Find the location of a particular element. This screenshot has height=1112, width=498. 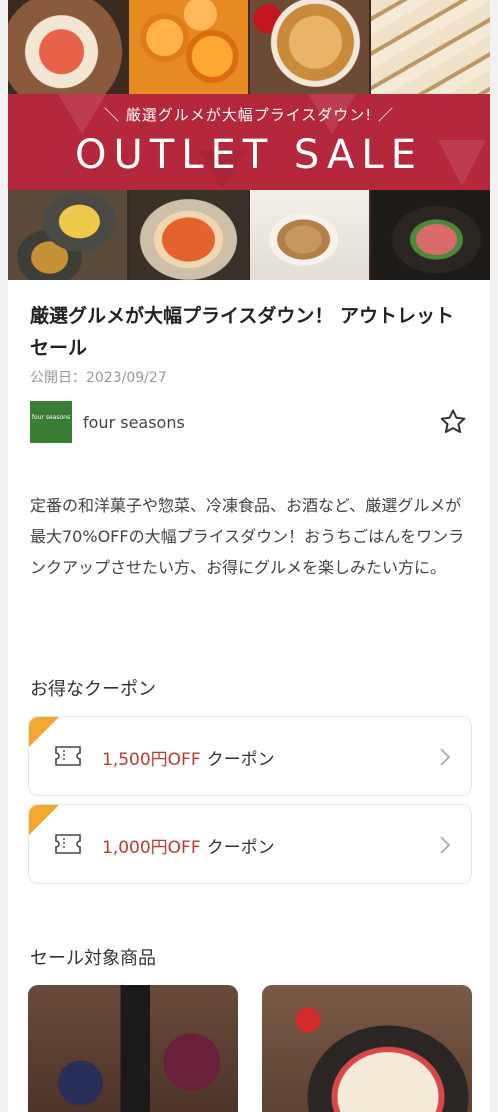

publisher-name: four seasons is located at coordinates (134, 422).